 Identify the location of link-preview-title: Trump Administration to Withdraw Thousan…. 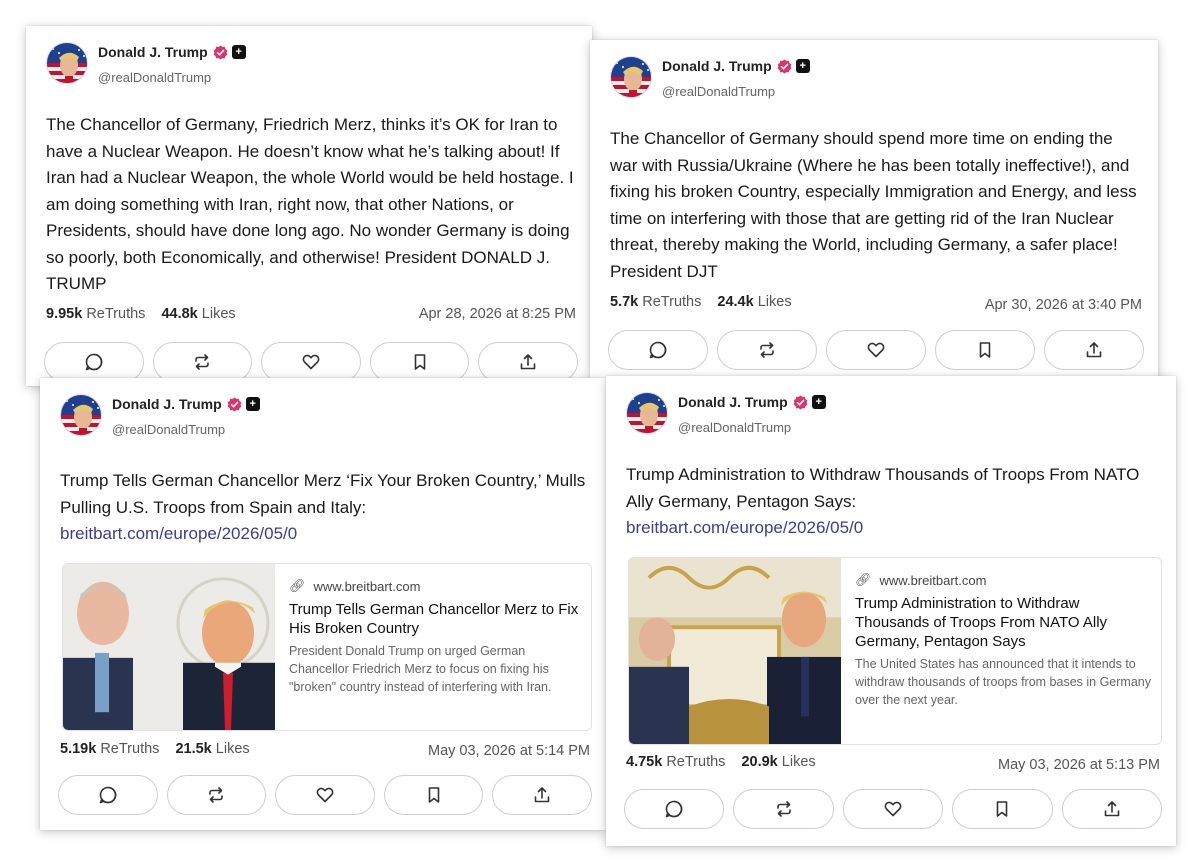
(981, 622).